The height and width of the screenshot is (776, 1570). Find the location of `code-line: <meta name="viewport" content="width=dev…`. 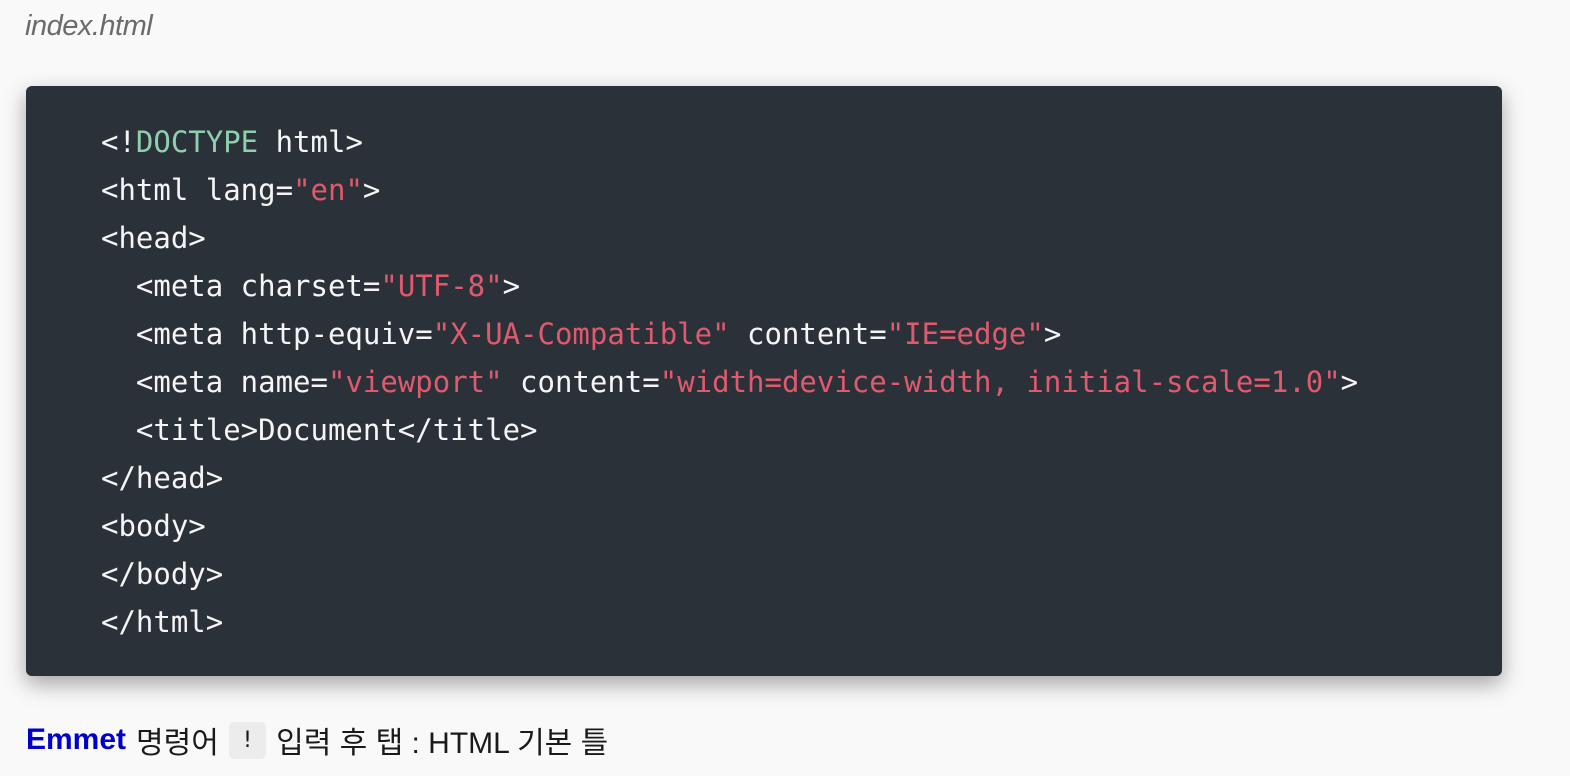

code-line: <meta name="viewport" content="width=dev… is located at coordinates (729, 382).